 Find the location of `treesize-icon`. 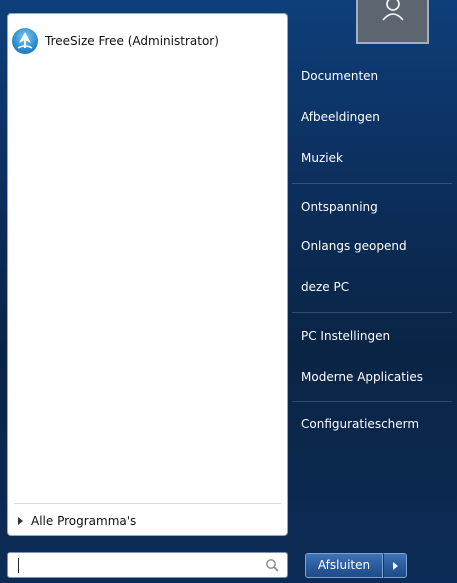

treesize-icon is located at coordinates (25, 41).